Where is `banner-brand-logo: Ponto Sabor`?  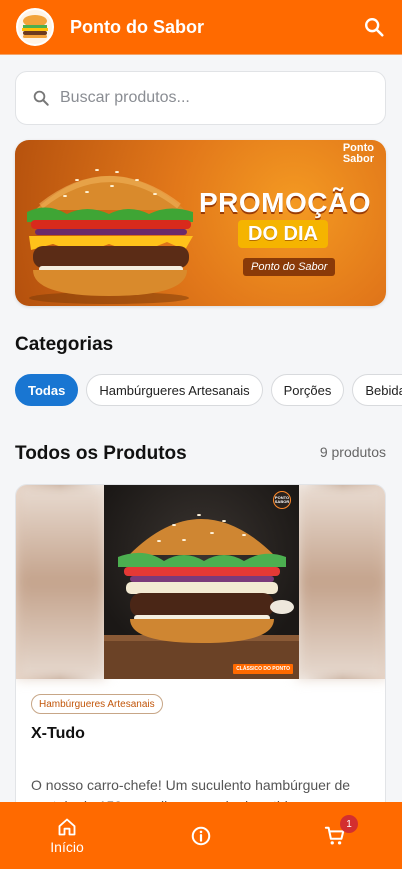 banner-brand-logo: Ponto Sabor is located at coordinates (354, 154).